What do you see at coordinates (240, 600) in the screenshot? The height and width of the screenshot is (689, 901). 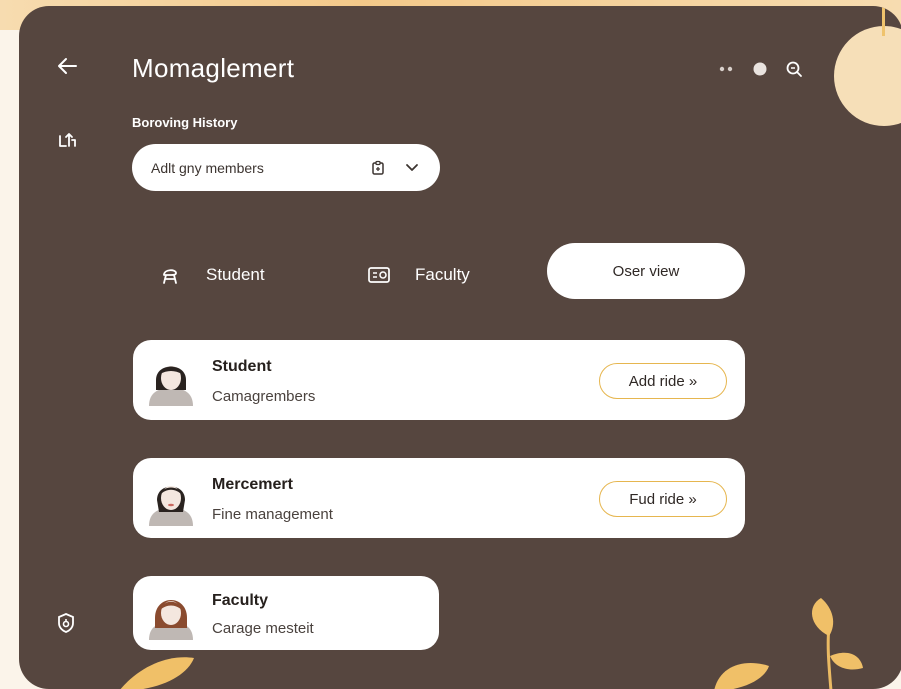 I see `card-title: Faculty` at bounding box center [240, 600].